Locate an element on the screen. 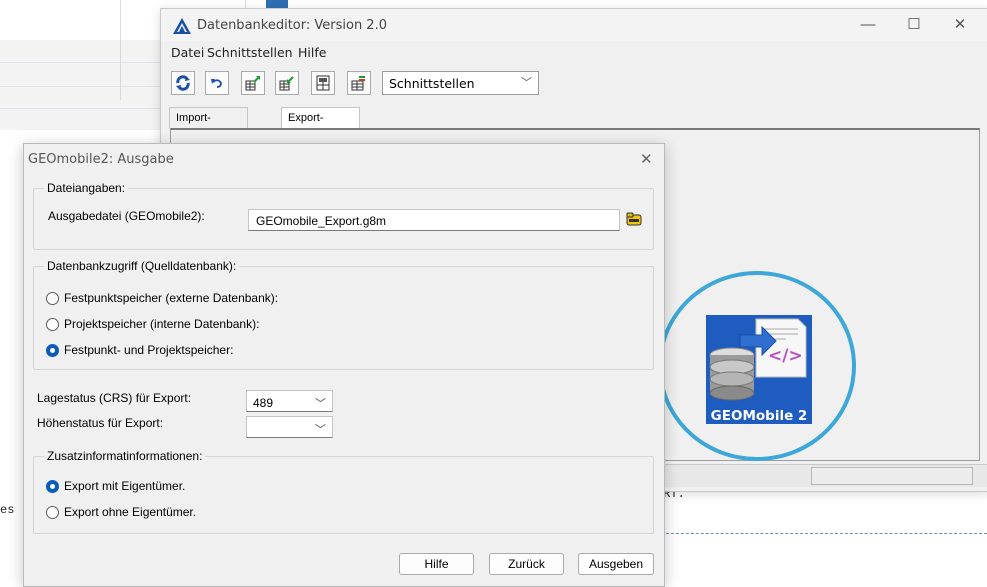 This screenshot has height=587, width=987. export-table-button is located at coordinates (253, 83).